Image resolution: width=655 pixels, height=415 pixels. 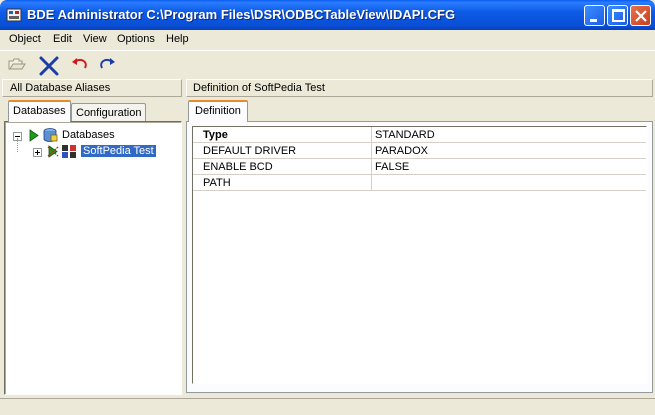 I want to click on tree-item-databases: Databases, so click(x=93, y=136).